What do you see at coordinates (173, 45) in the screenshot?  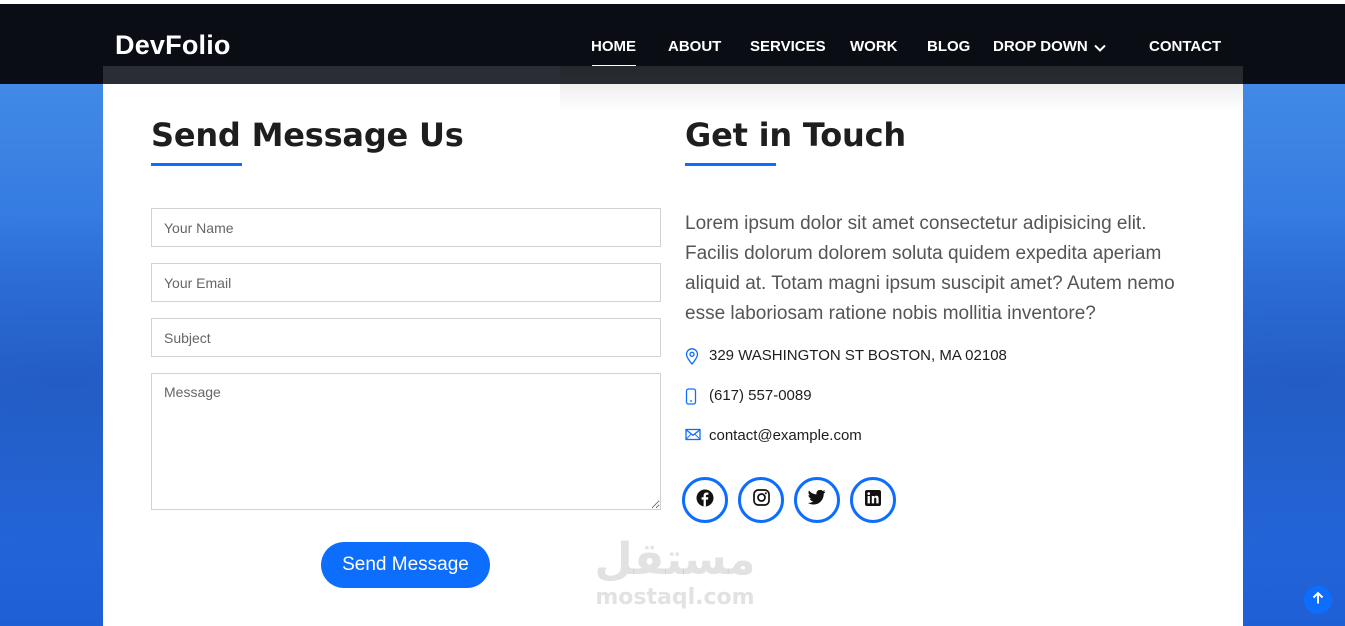 I see `logo: DevFolio` at bounding box center [173, 45].